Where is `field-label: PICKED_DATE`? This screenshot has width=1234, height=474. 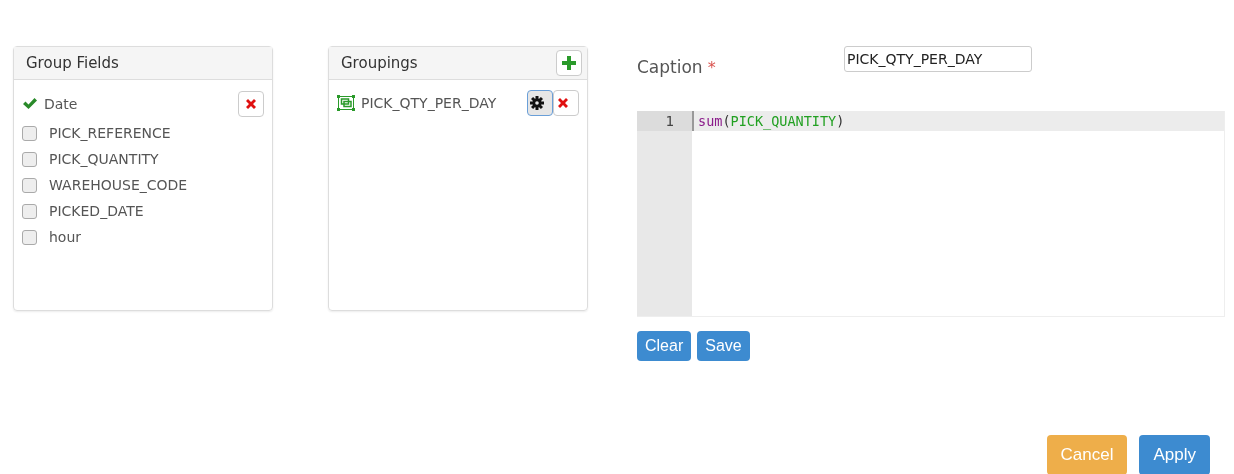
field-label: PICKED_DATE is located at coordinates (97, 211).